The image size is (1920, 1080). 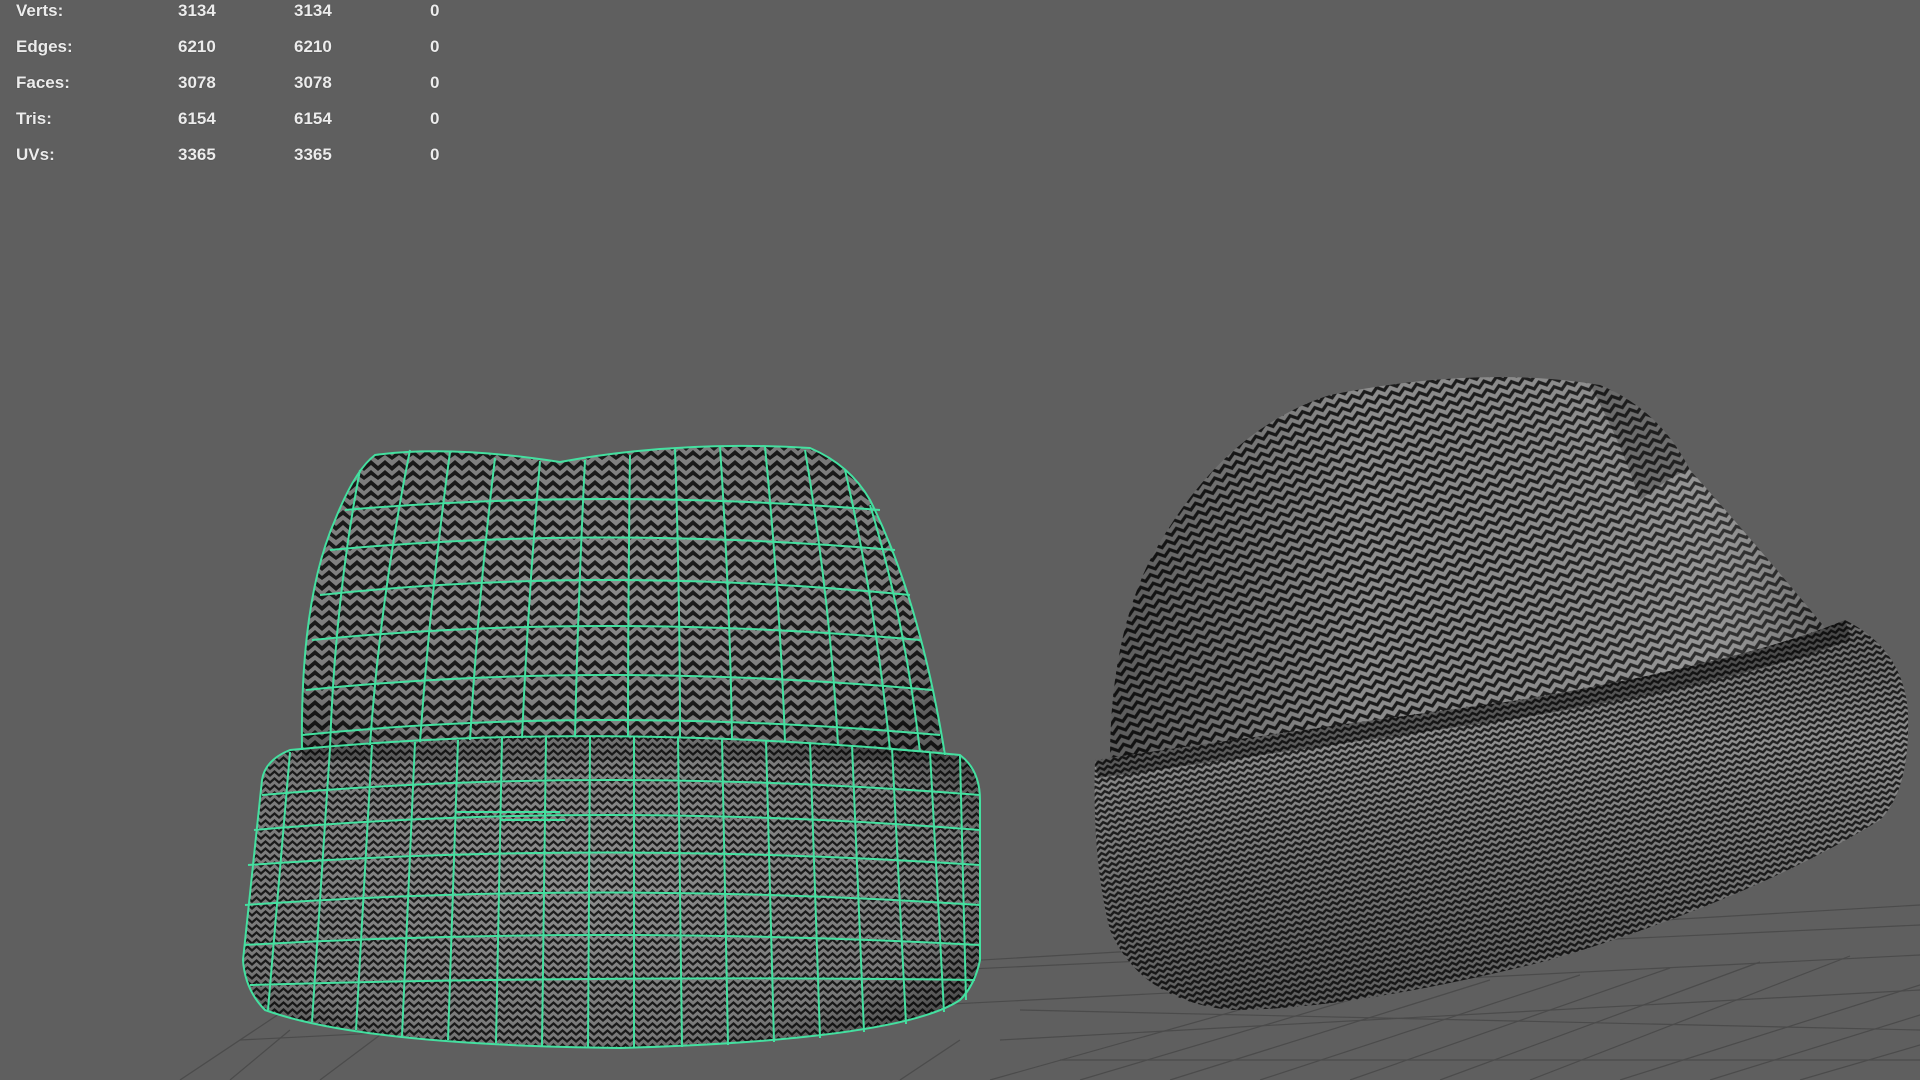 What do you see at coordinates (44, 46) in the screenshot?
I see `hud-label: Edges:` at bounding box center [44, 46].